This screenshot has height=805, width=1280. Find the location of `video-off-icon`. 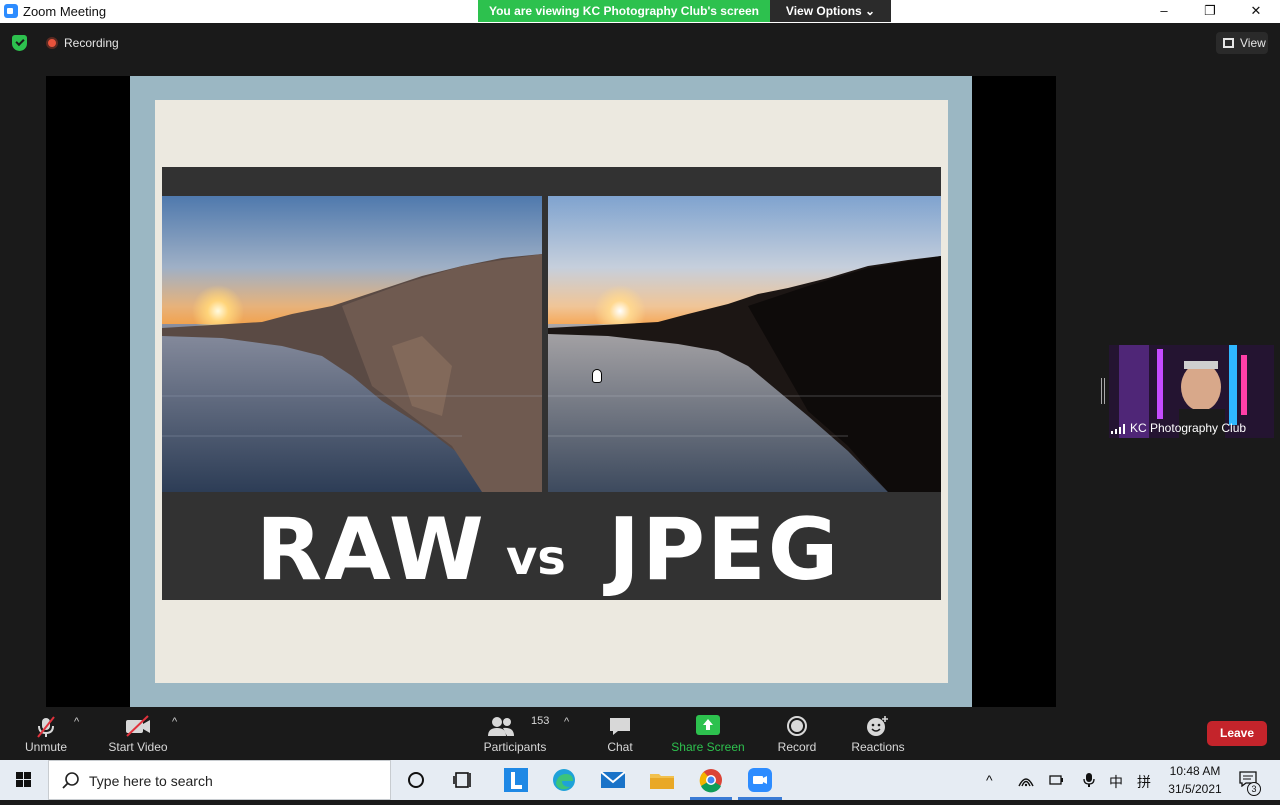

video-off-icon is located at coordinates (138, 726).